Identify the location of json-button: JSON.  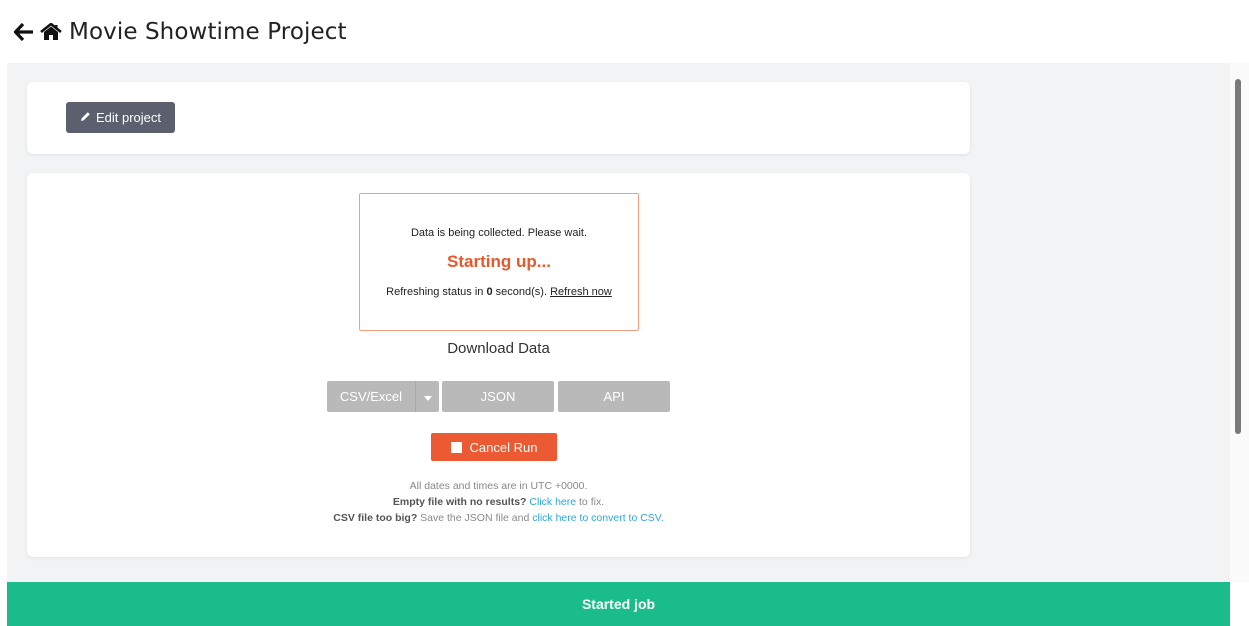
(498, 396).